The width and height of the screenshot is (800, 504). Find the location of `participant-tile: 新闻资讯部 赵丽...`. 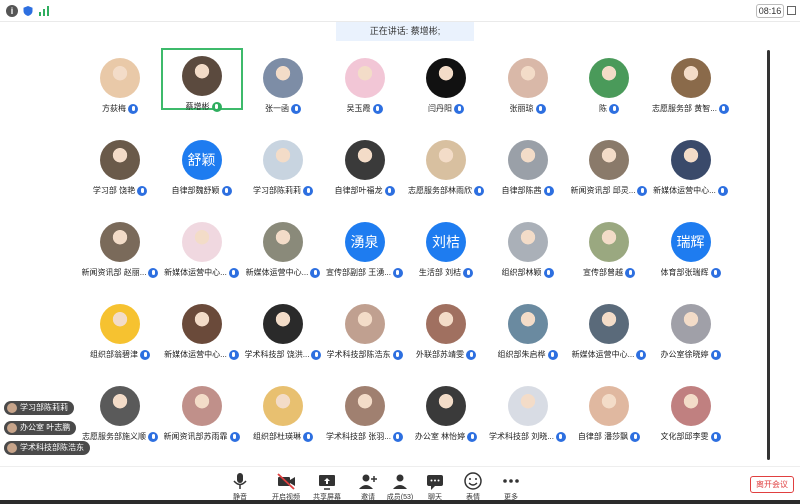

participant-tile: 新闻资讯部 赵丽... is located at coordinates (120, 246).